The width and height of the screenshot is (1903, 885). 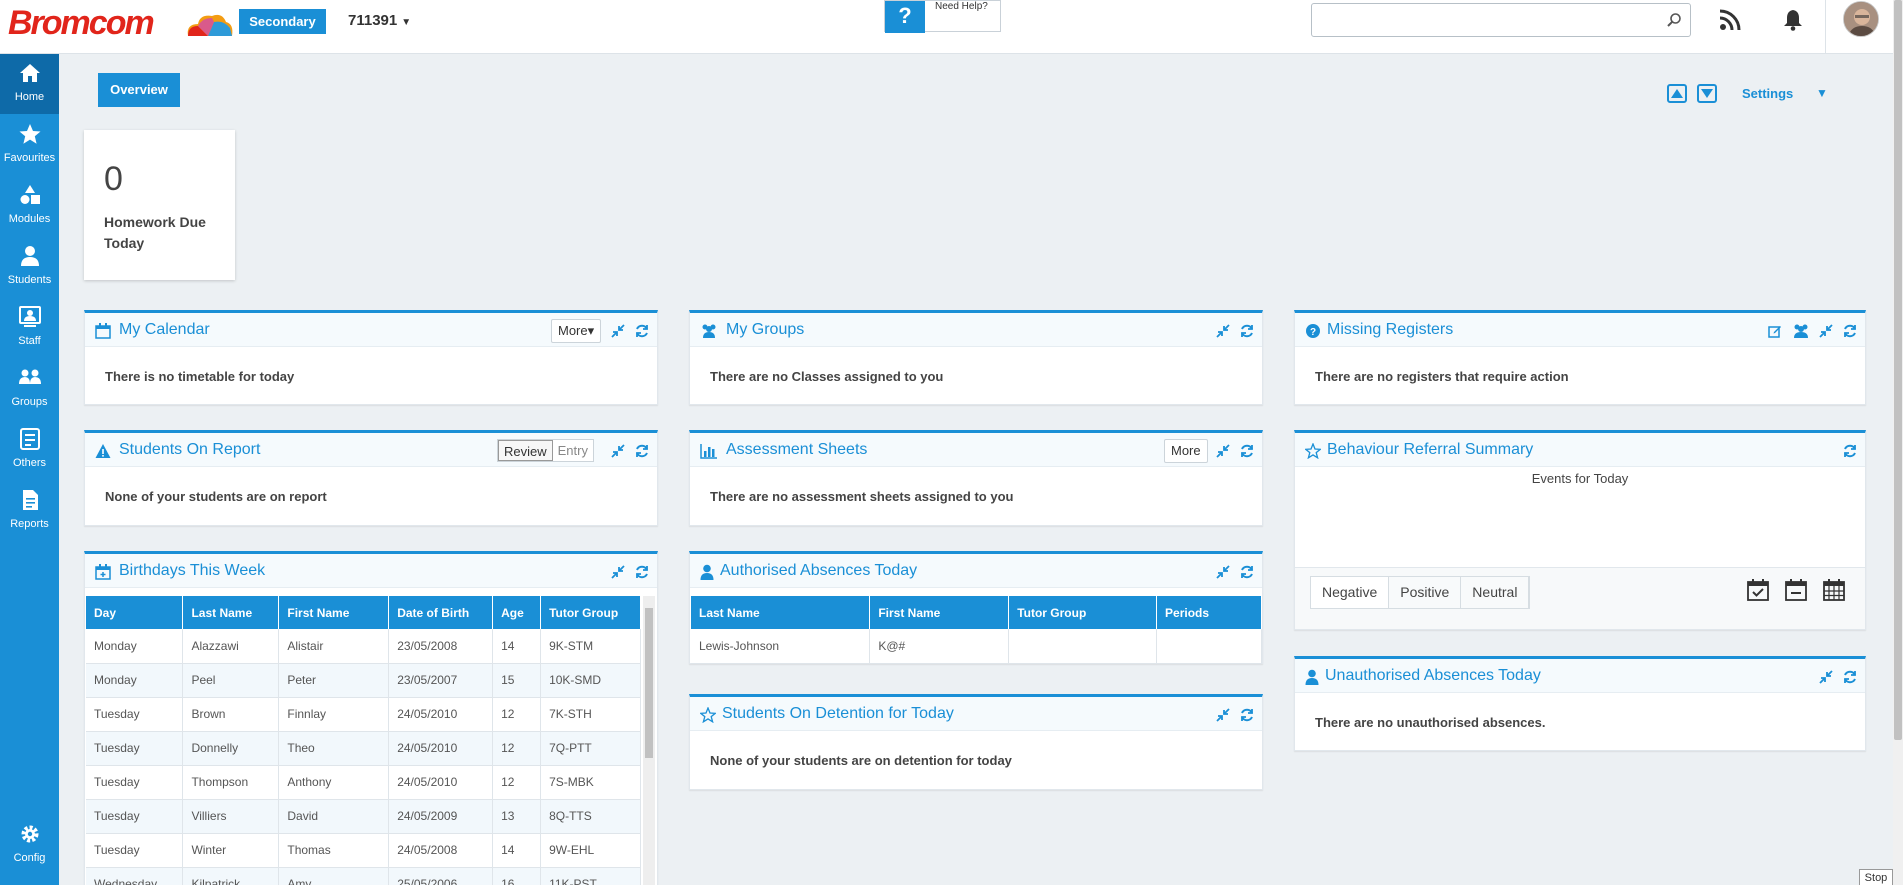 What do you see at coordinates (159, 205) in the screenshot?
I see `homework-due-tile: 0 Homework Due Today` at bounding box center [159, 205].